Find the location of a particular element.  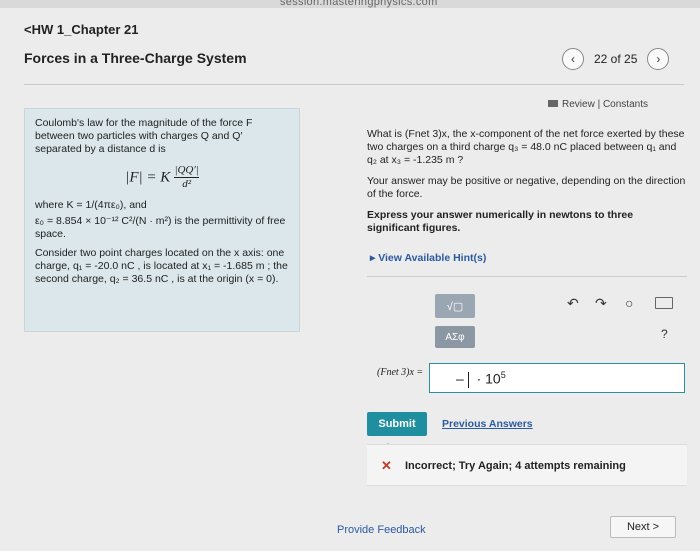

answer-label: (Fnet 3)x = is located at coordinates (400, 372).